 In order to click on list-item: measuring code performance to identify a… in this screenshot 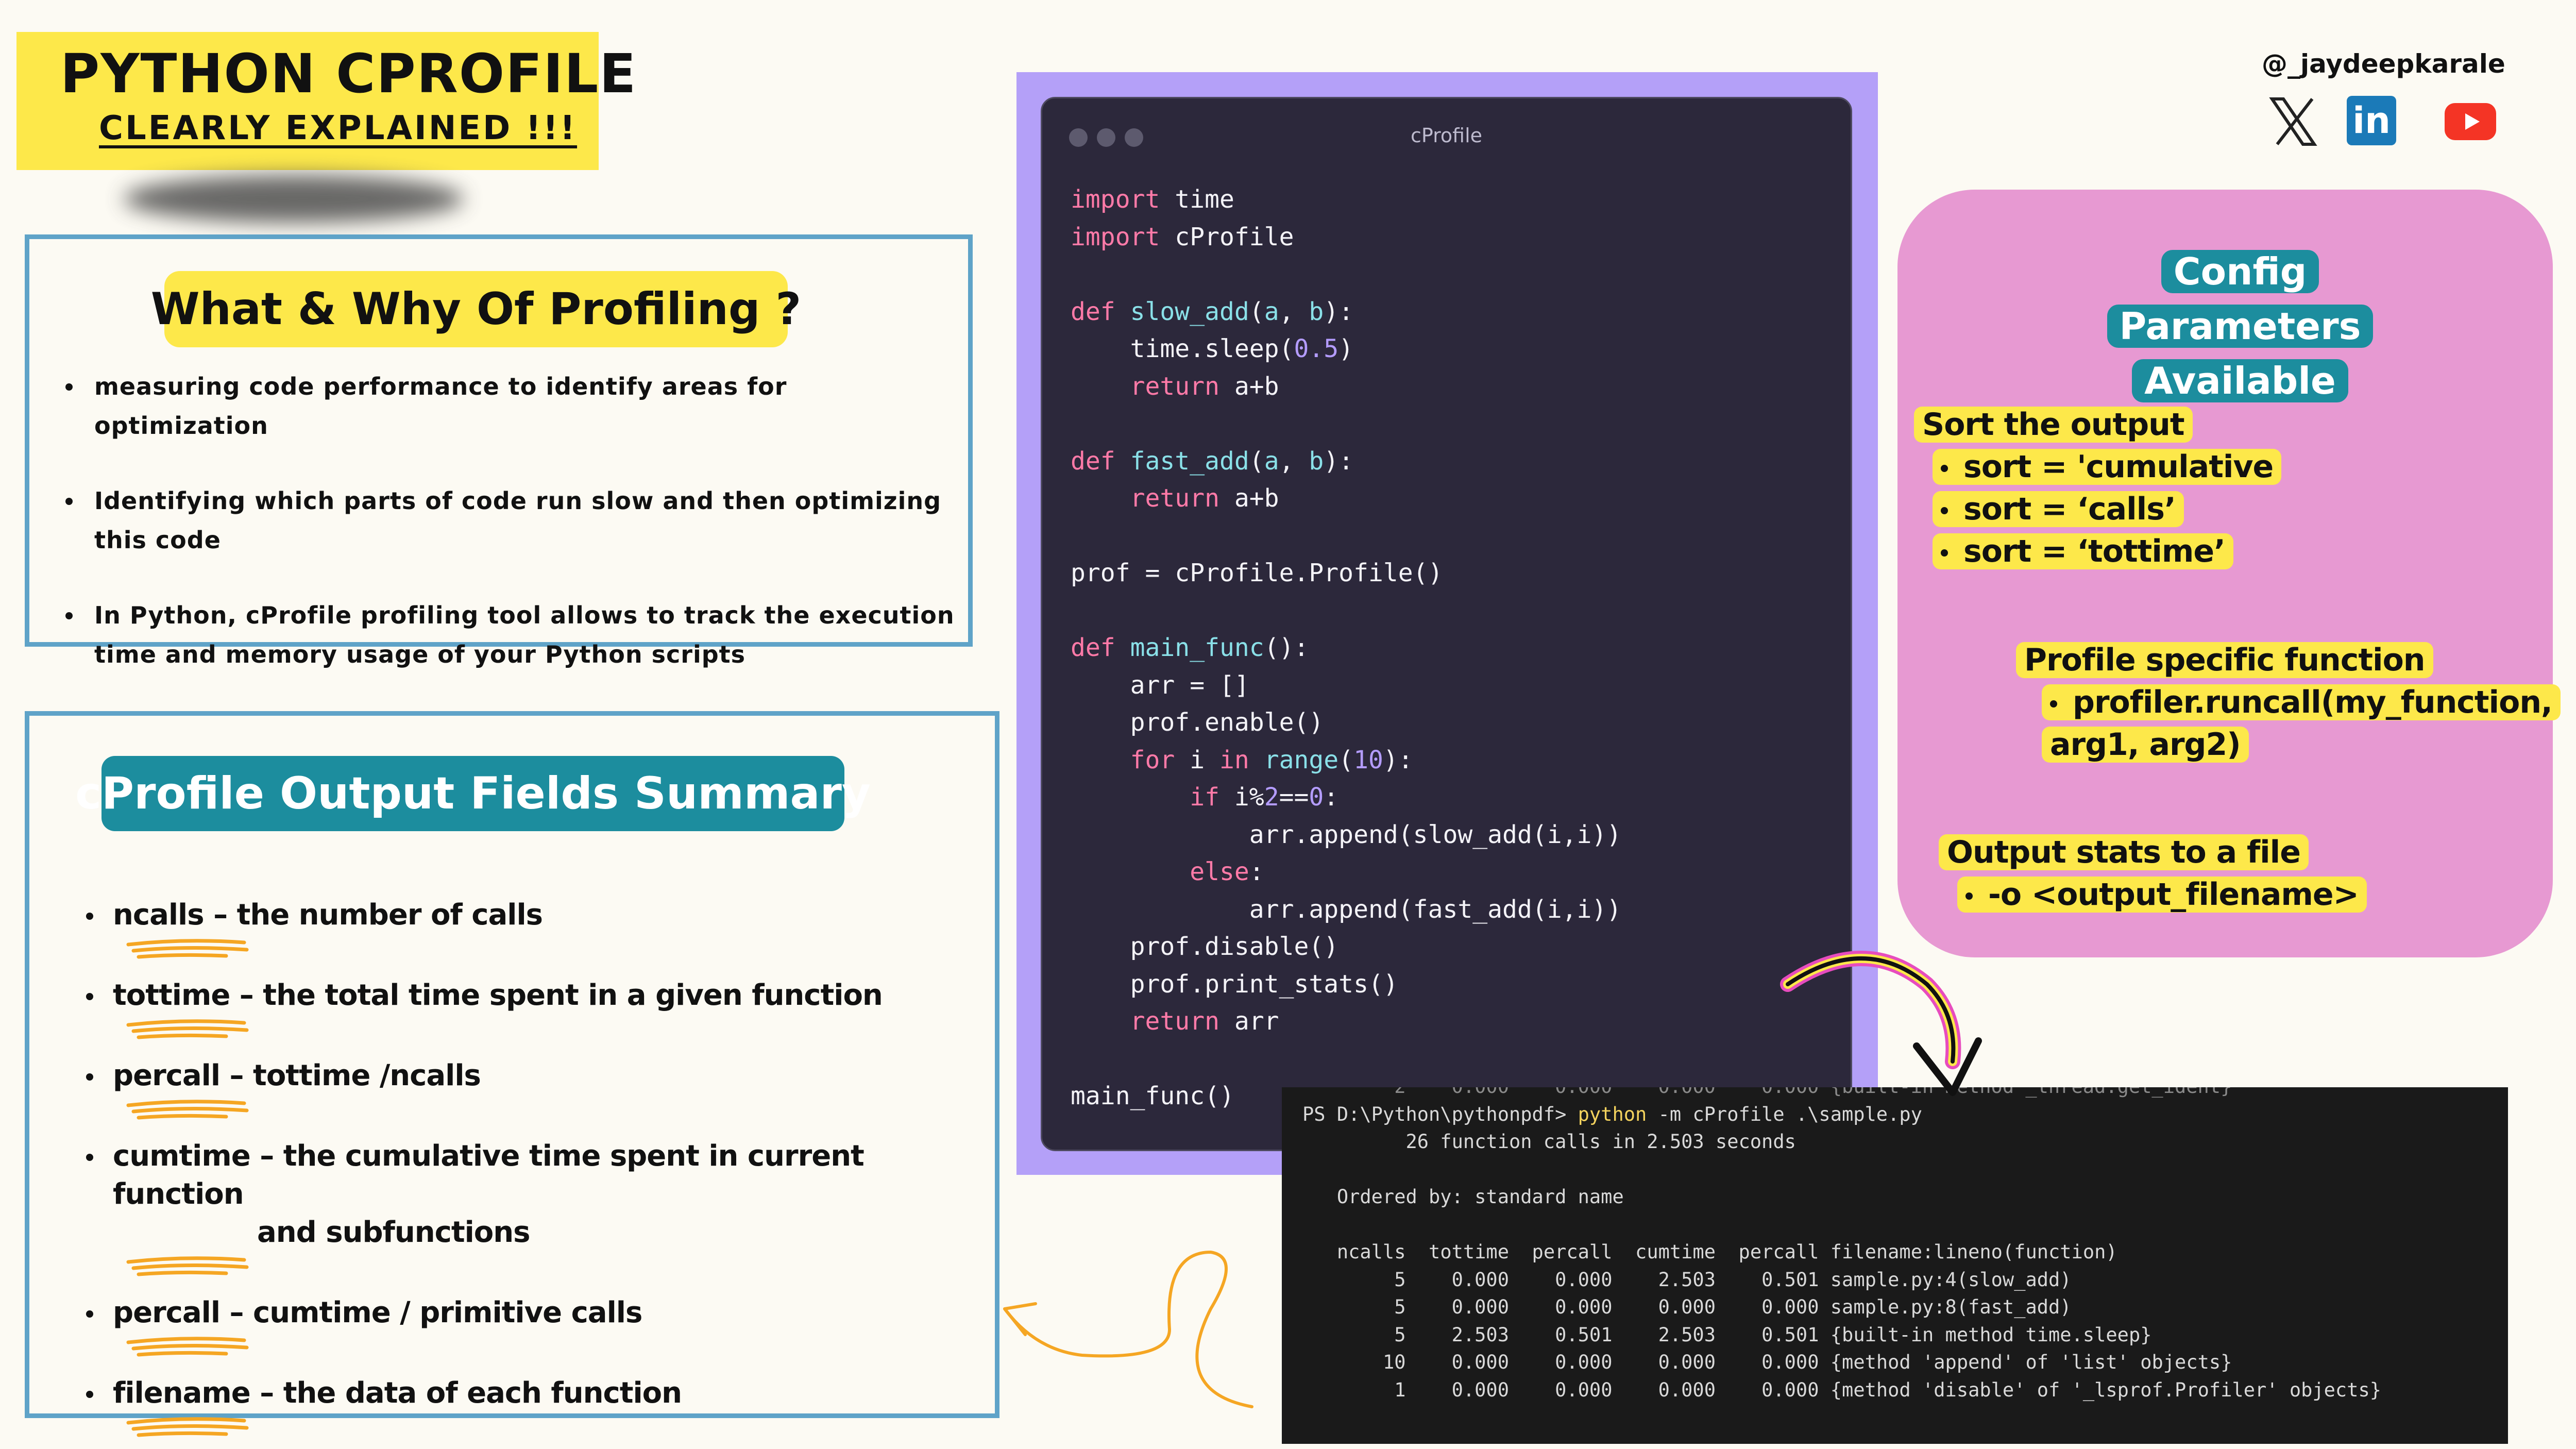, I will do `click(513, 406)`.